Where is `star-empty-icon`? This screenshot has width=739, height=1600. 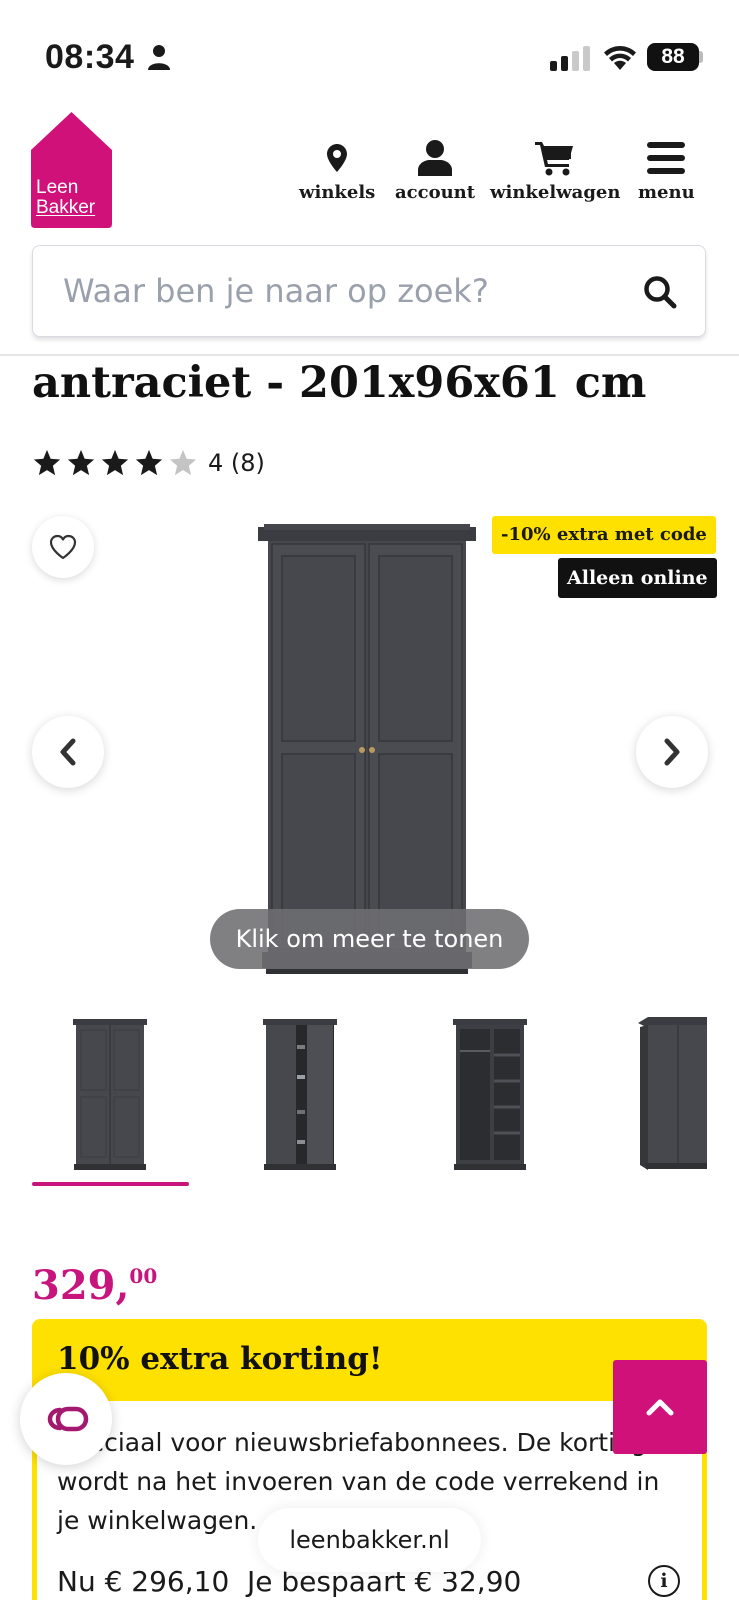 star-empty-icon is located at coordinates (183, 462).